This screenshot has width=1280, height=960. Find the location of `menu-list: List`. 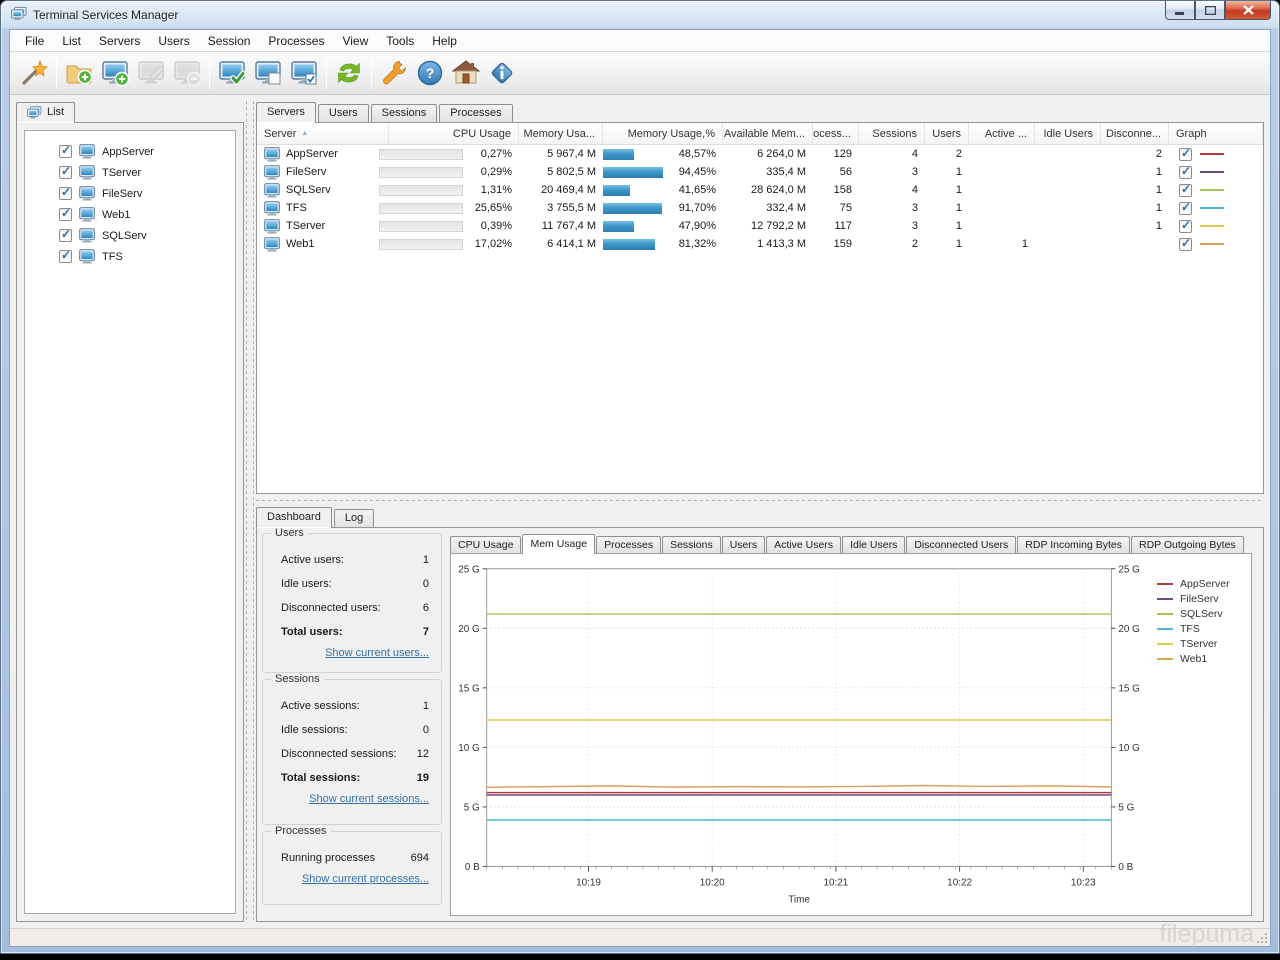

menu-list: List is located at coordinates (71, 41).